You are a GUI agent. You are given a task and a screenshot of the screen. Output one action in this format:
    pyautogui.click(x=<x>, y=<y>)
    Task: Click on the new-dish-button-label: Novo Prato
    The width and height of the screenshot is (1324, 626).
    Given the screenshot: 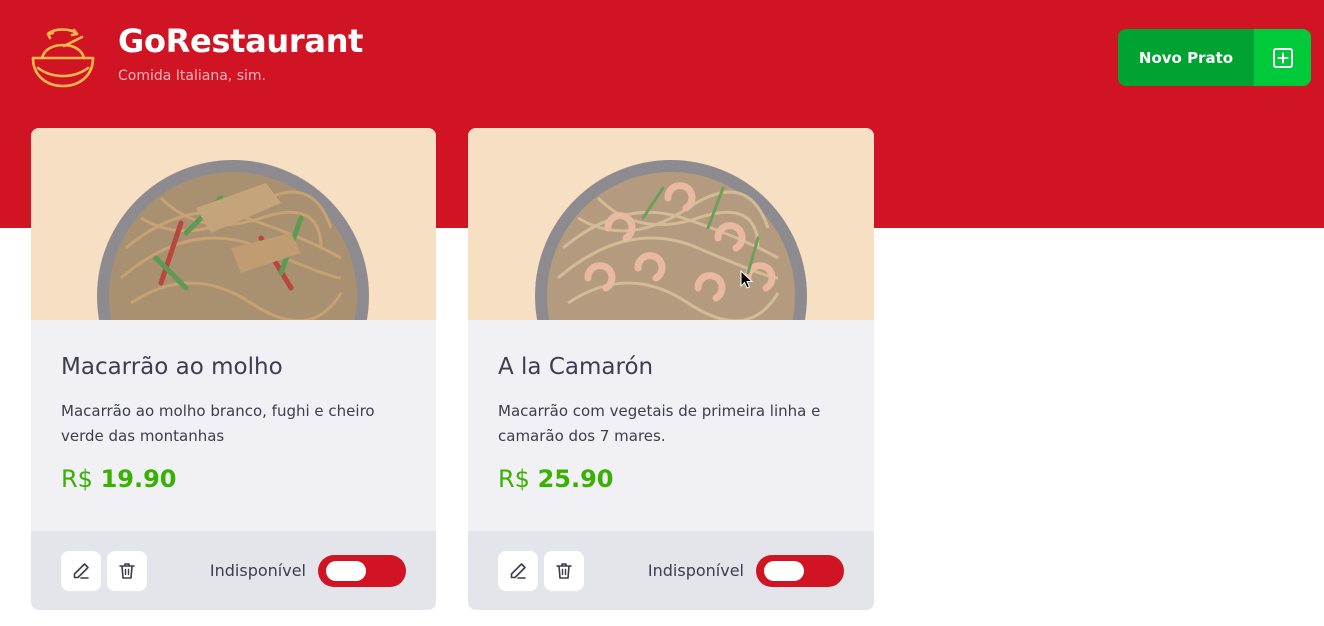 What is the action you would take?
    pyautogui.click(x=1186, y=57)
    